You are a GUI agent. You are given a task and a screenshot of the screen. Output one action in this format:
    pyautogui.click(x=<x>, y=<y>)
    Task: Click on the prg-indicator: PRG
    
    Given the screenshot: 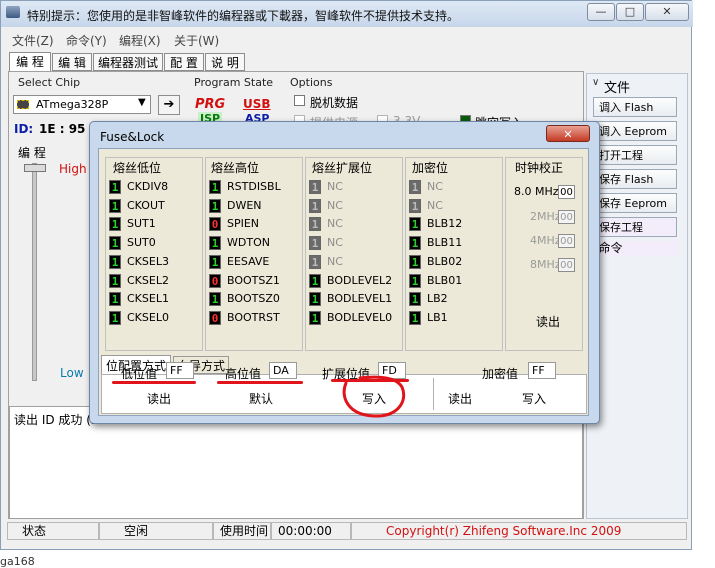 What is the action you would take?
    pyautogui.click(x=210, y=104)
    